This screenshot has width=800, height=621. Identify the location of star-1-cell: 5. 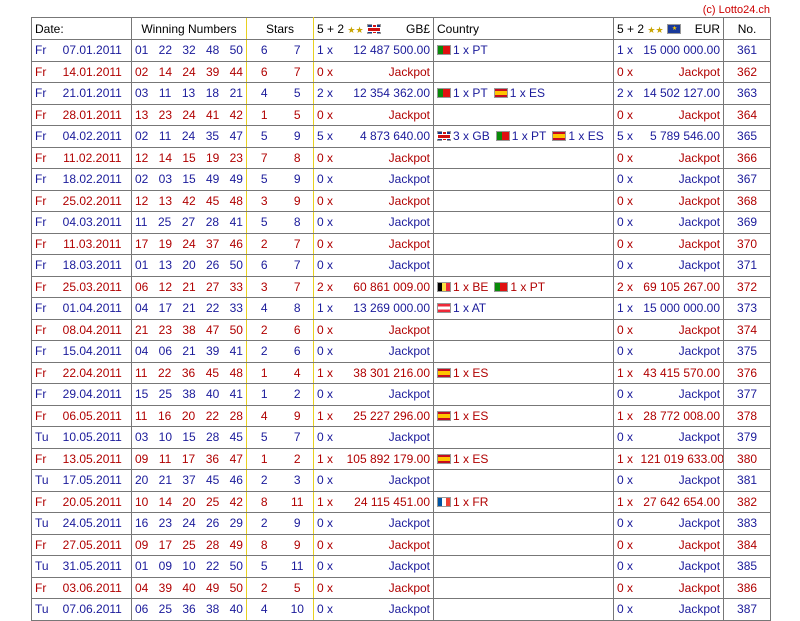
(264, 437).